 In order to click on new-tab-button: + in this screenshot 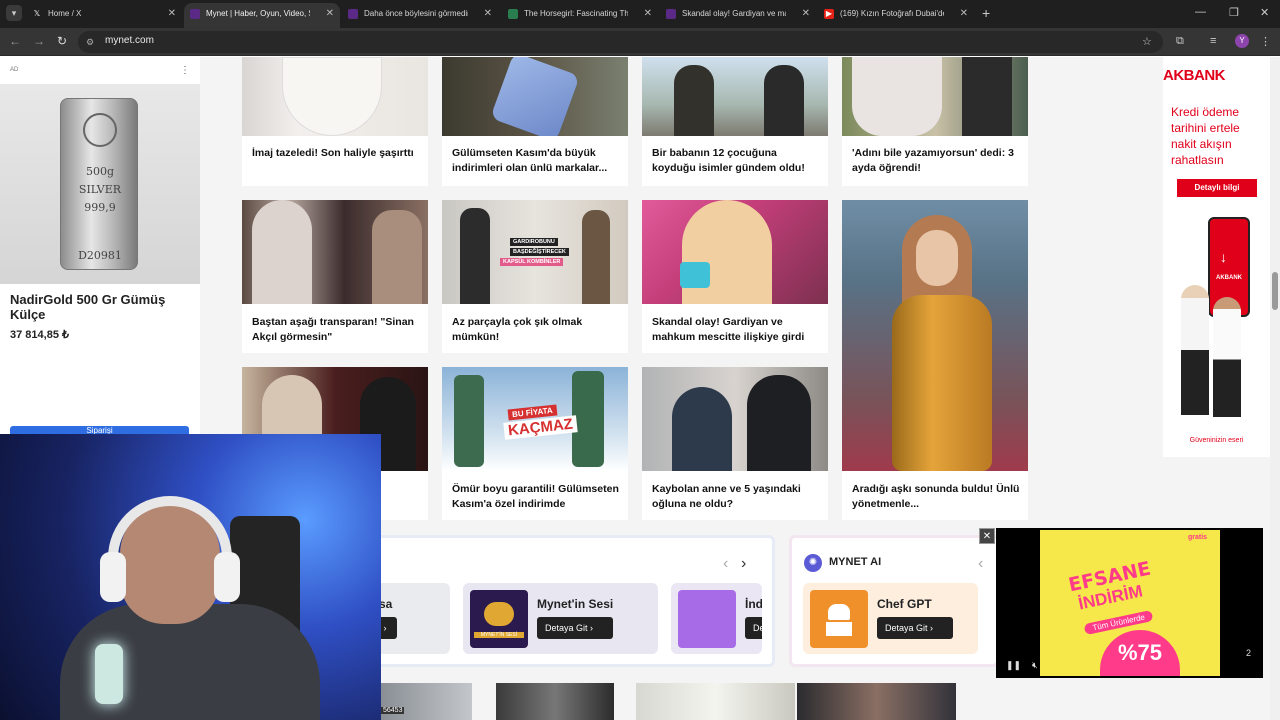, I will do `click(986, 13)`.